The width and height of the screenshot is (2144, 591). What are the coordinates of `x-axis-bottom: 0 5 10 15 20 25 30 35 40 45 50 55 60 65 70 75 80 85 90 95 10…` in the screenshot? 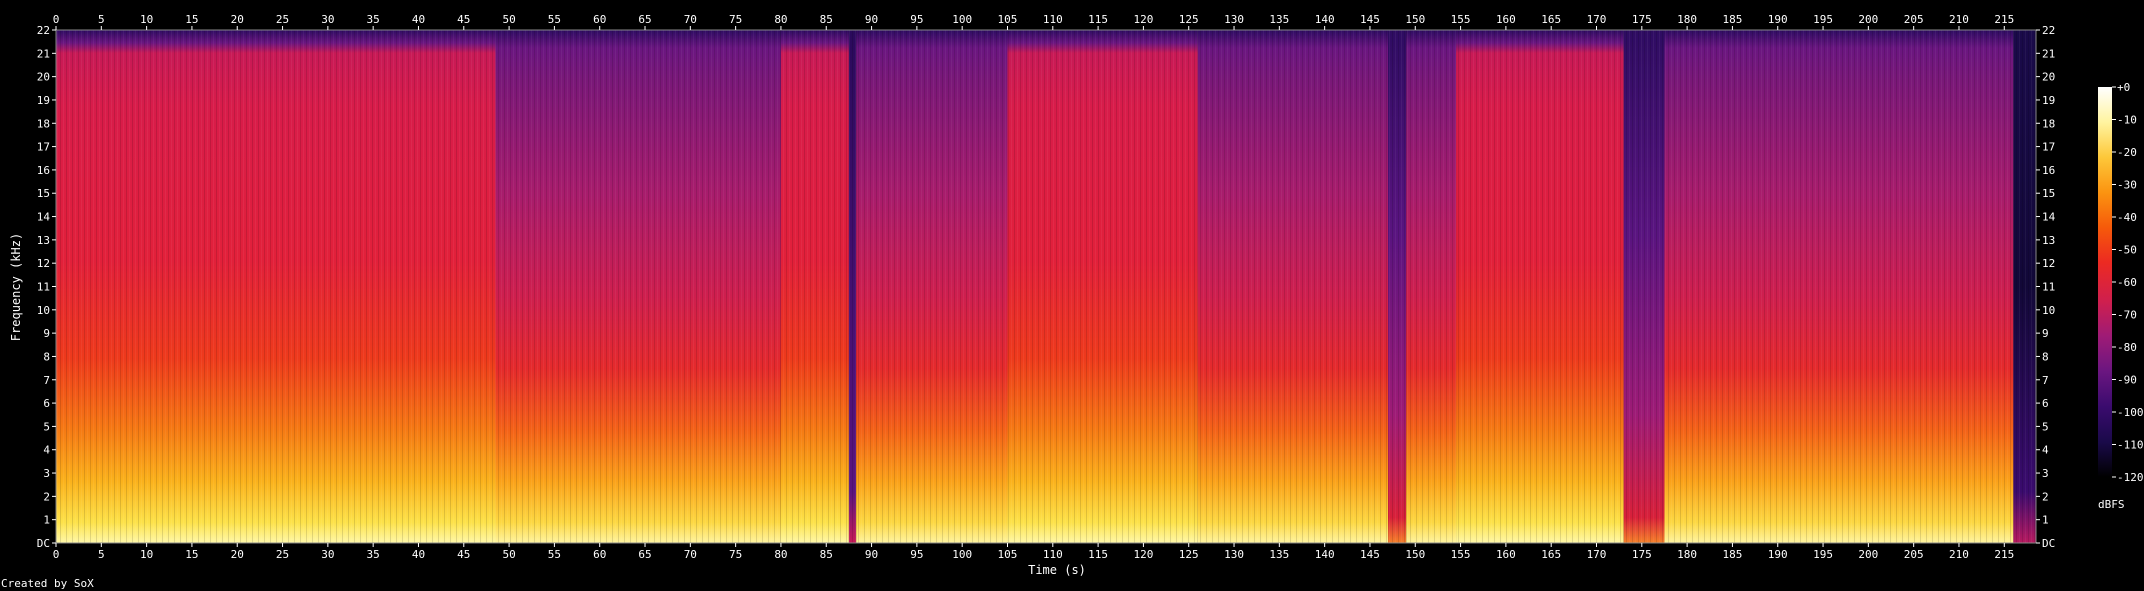 It's located at (1033, 552).